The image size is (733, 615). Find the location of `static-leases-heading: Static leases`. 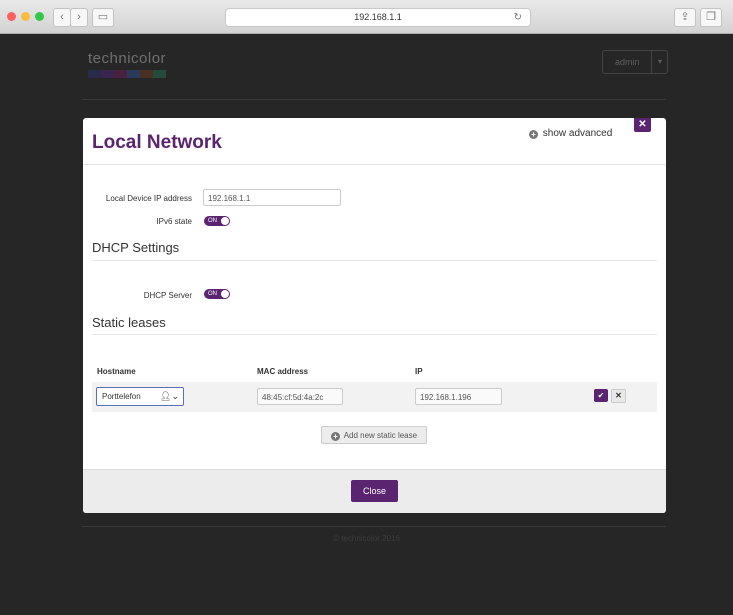

static-leases-heading: Static leases is located at coordinates (129, 322).